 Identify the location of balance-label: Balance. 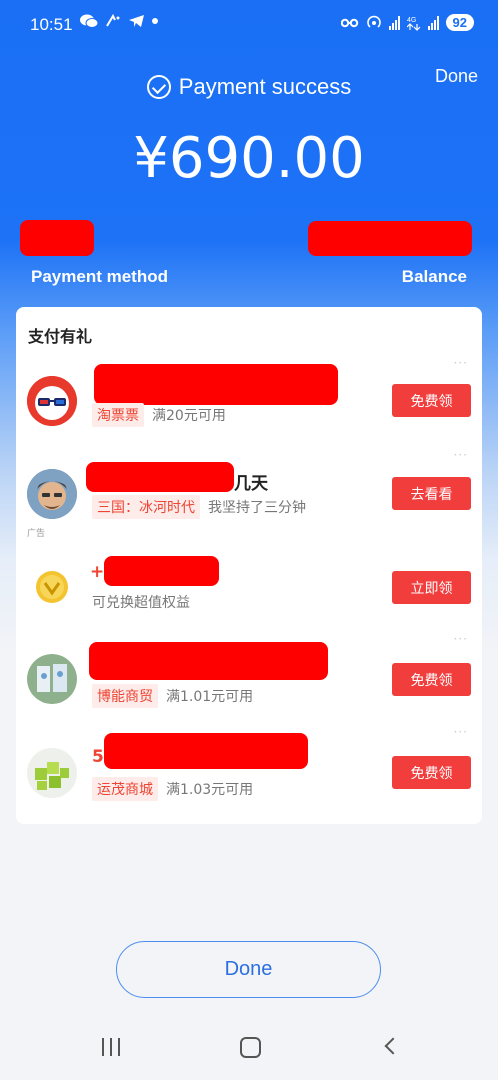
(434, 276).